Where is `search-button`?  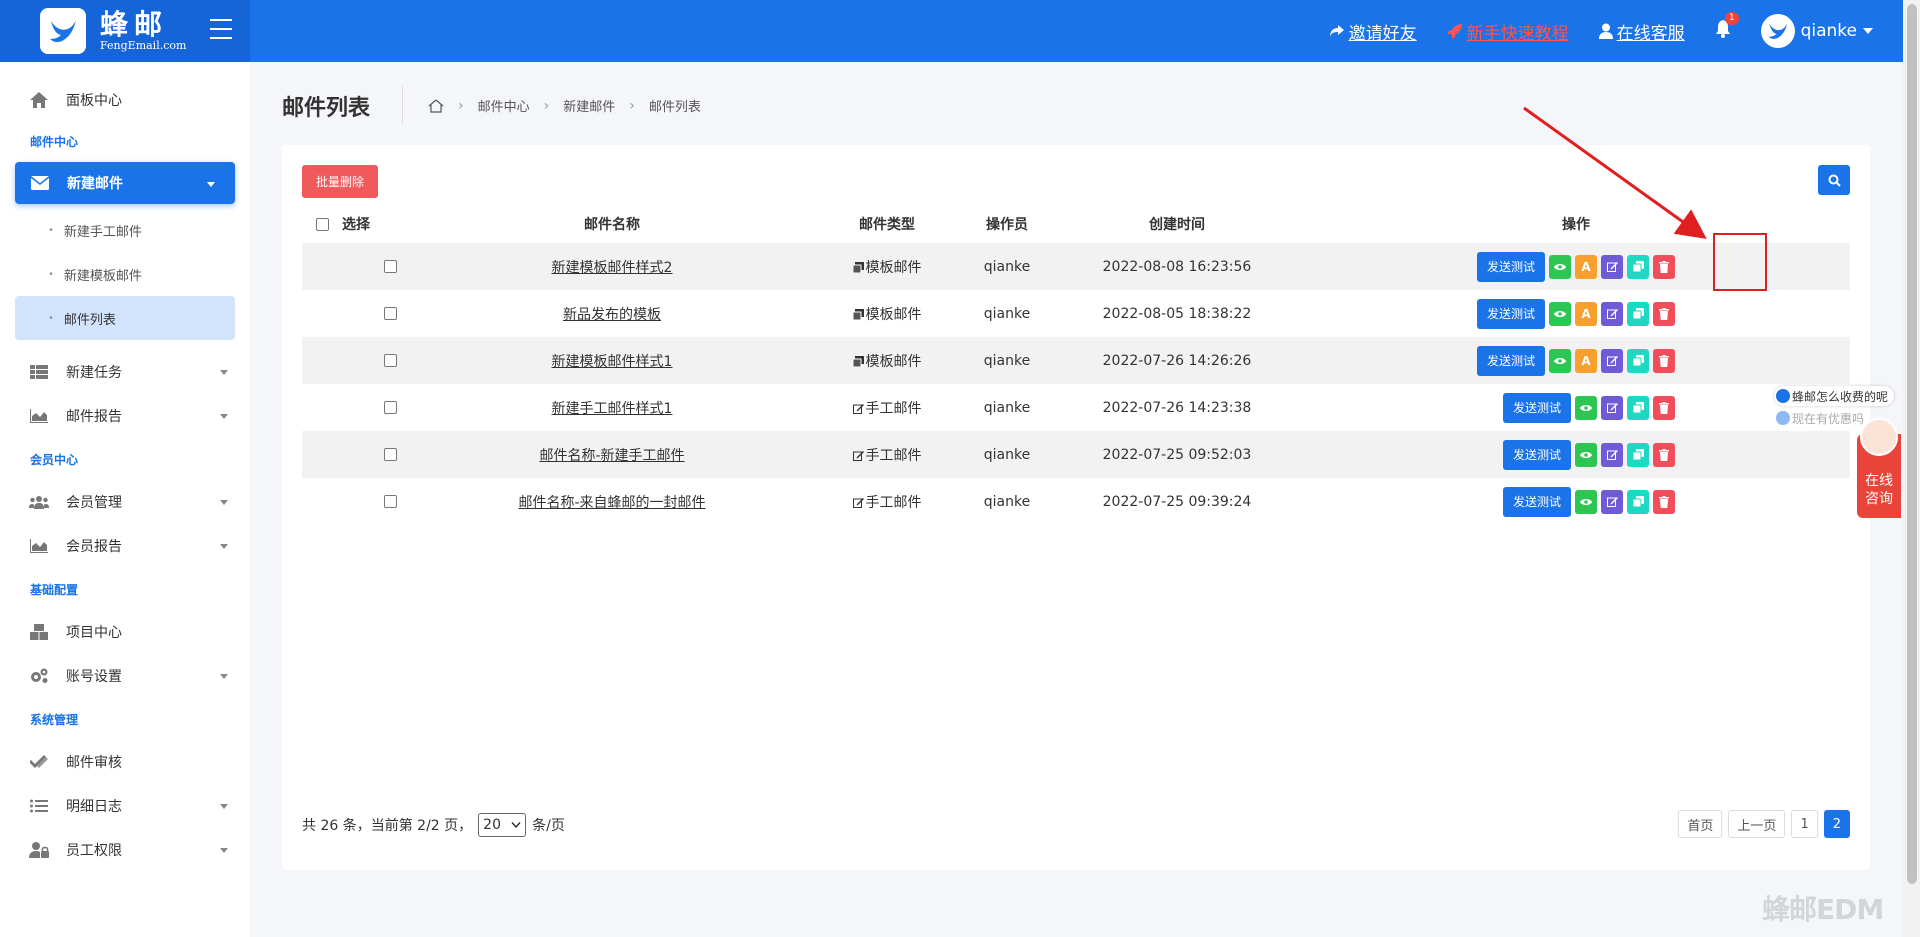
search-button is located at coordinates (1834, 180).